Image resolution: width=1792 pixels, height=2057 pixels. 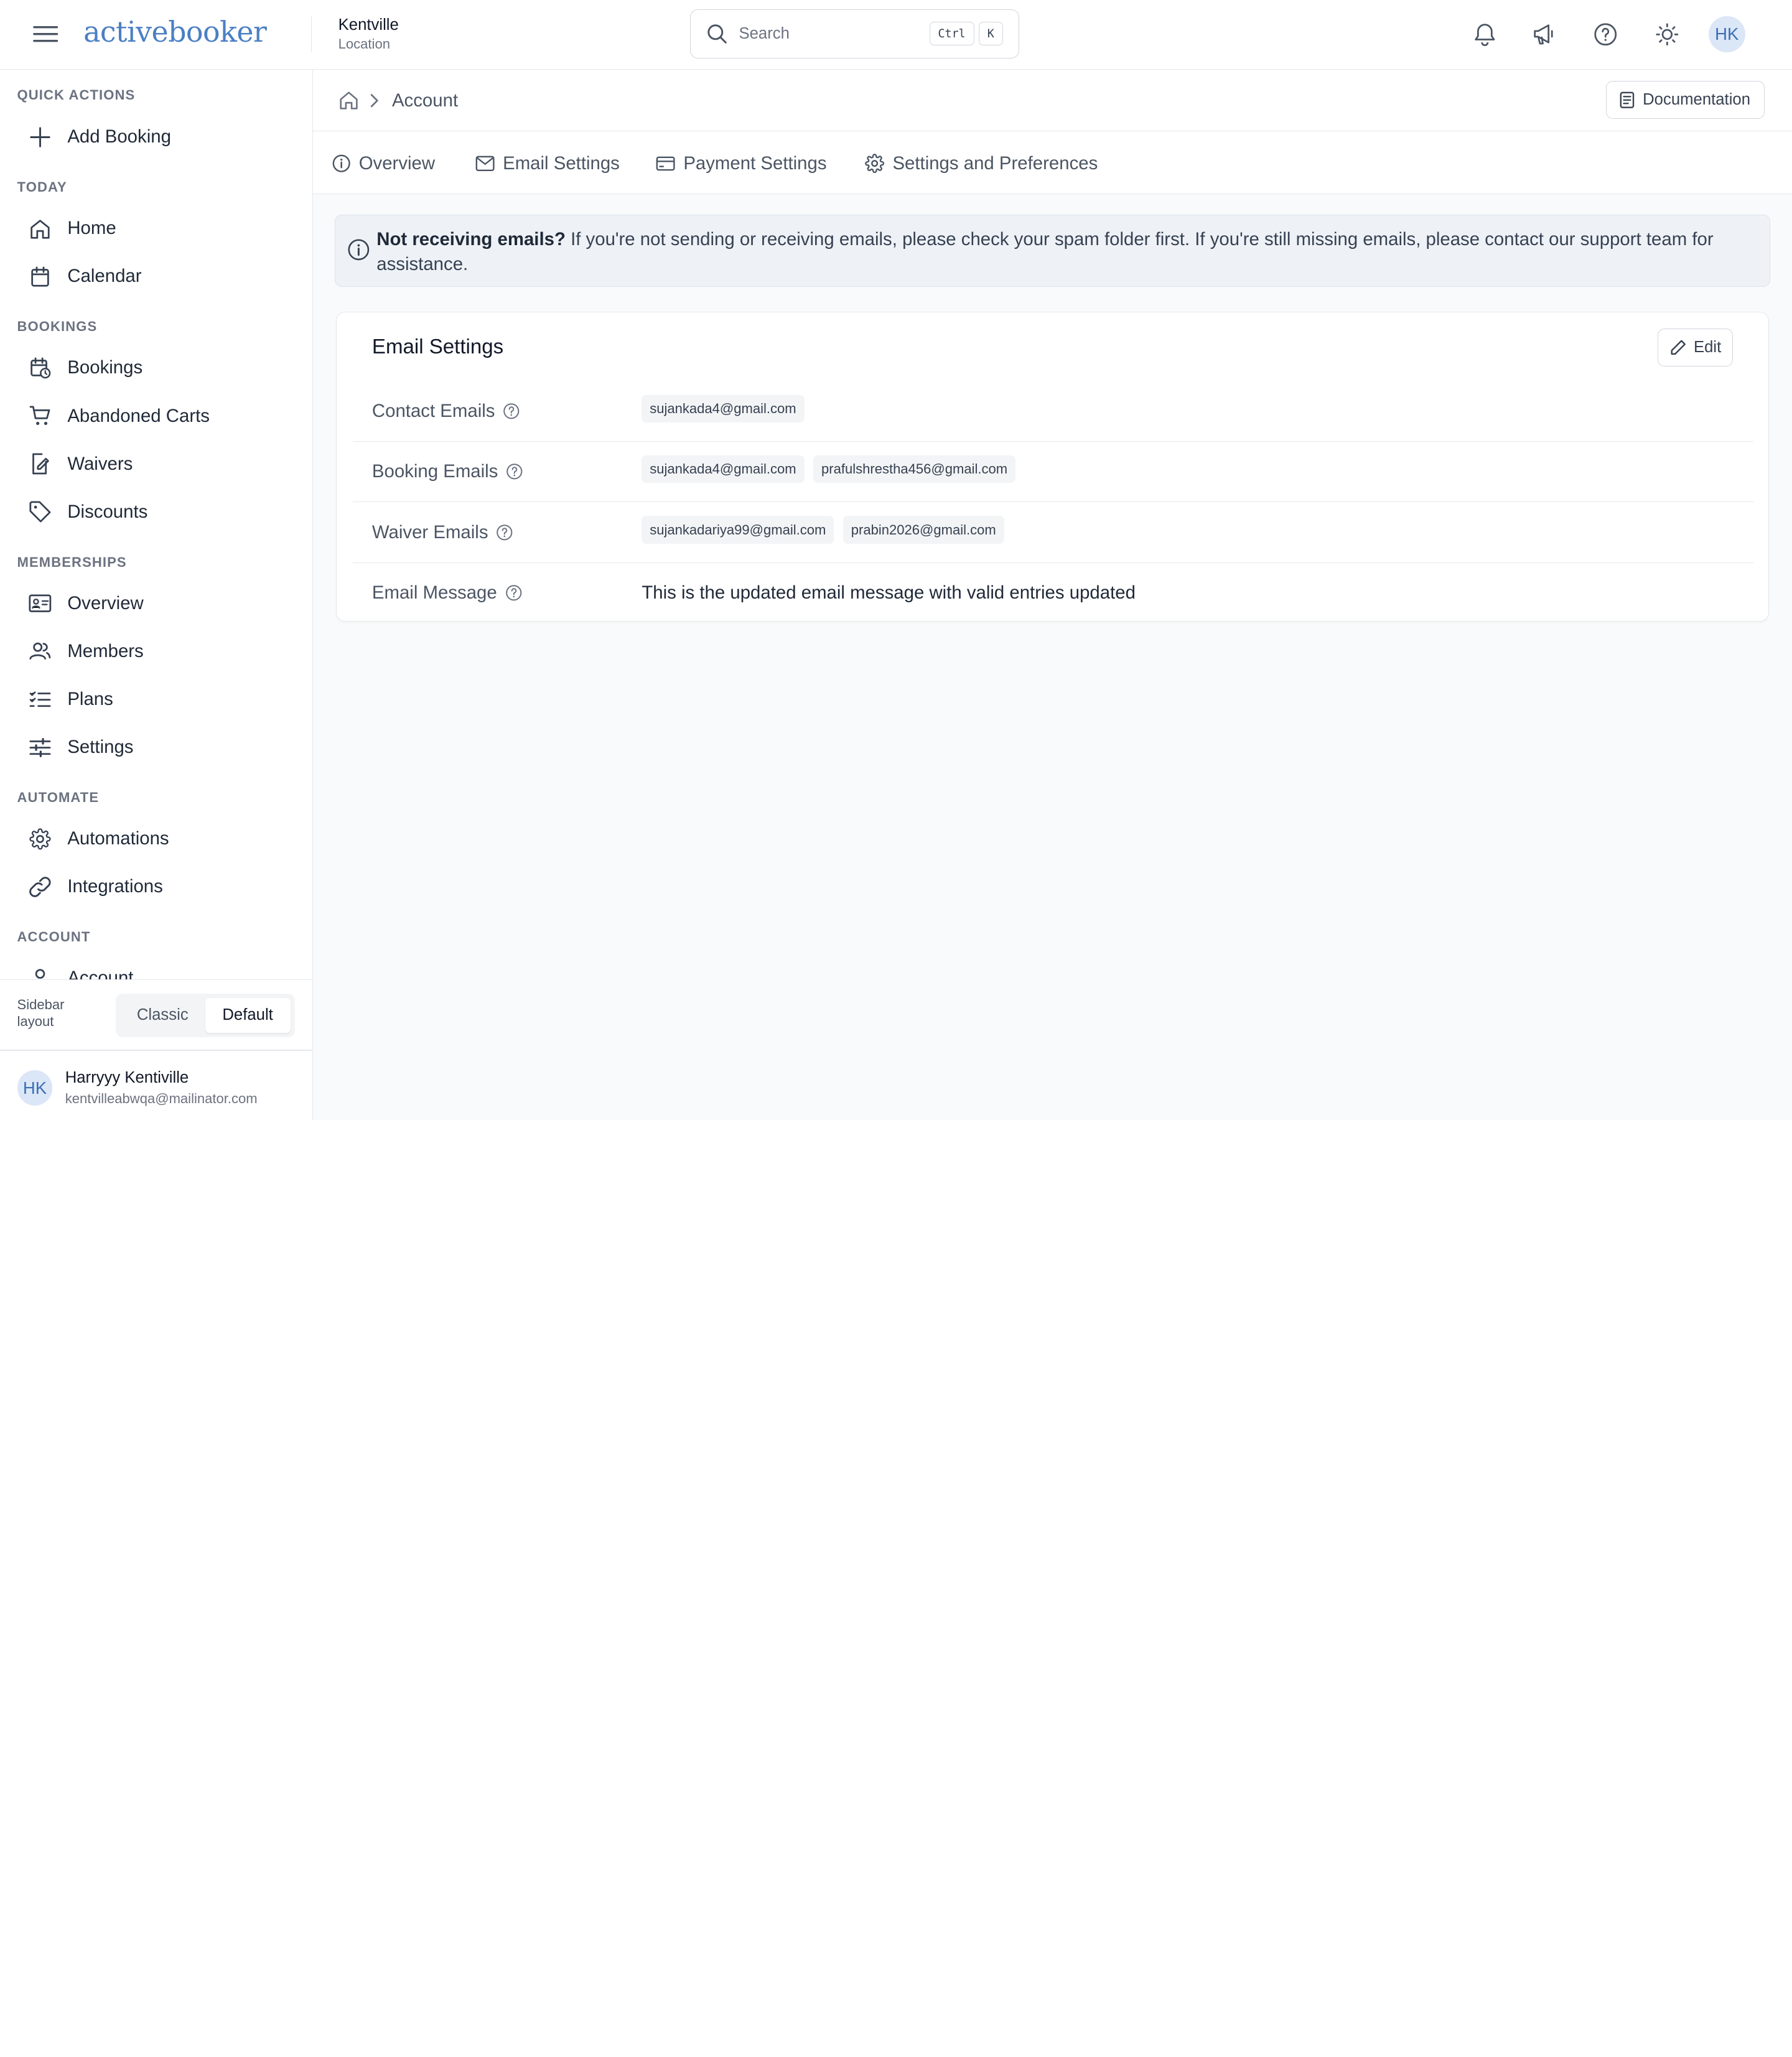 I want to click on hamburger-menu-icon, so click(x=45, y=34).